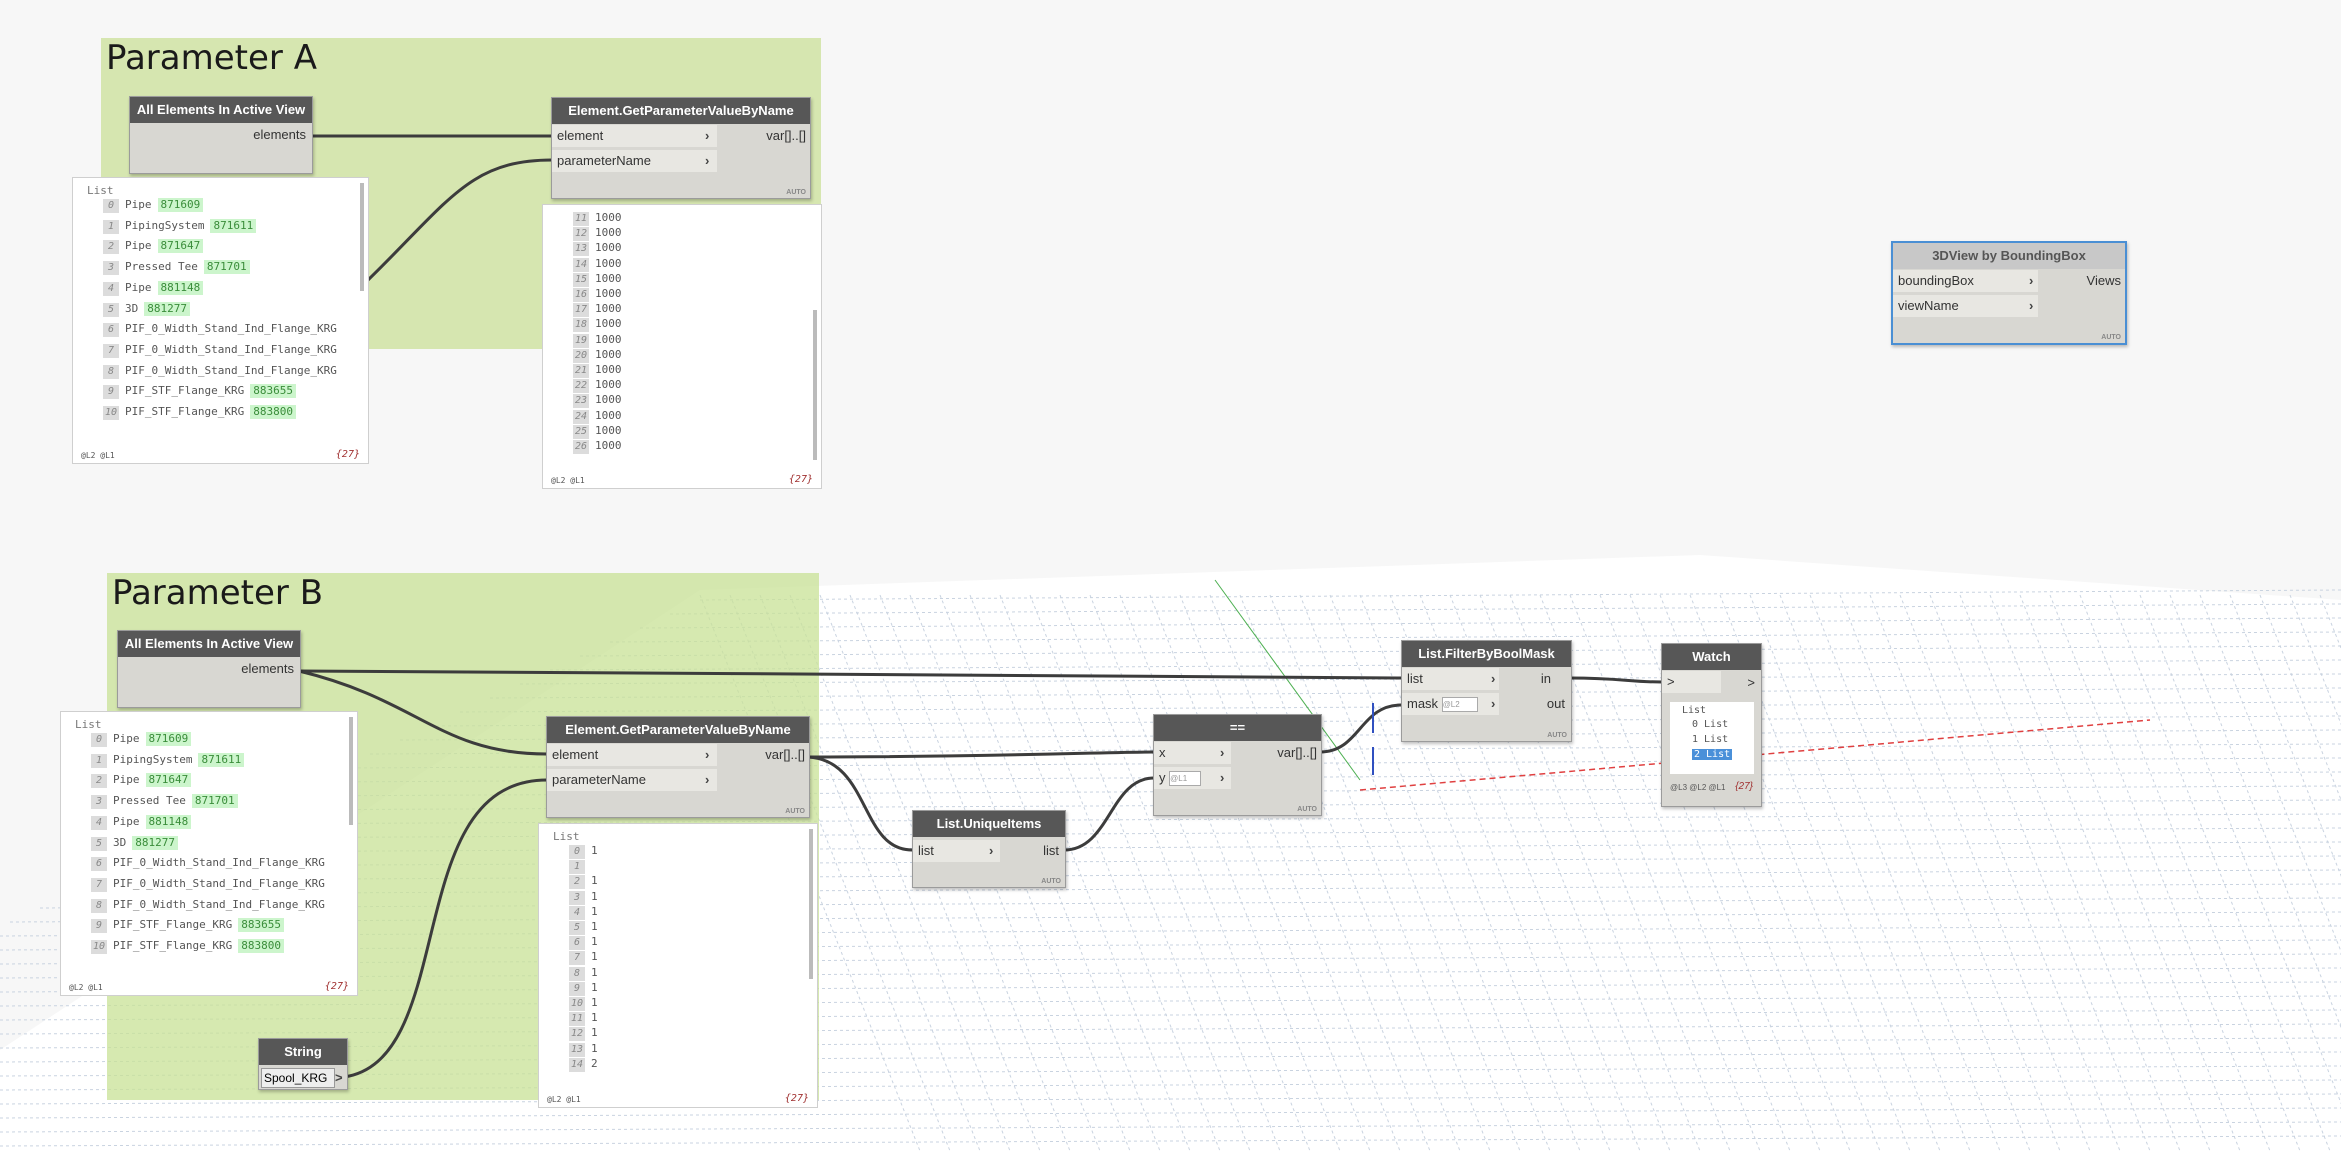 This screenshot has width=2341, height=1151. I want to click on node-all-elements-a: All Elements In Active View elements, so click(221, 135).